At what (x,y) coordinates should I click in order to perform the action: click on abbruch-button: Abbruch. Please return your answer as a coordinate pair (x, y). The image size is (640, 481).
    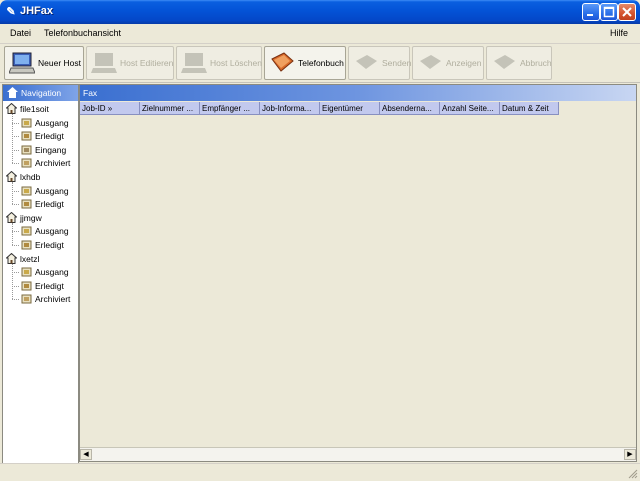
    Looking at the image, I should click on (519, 63).